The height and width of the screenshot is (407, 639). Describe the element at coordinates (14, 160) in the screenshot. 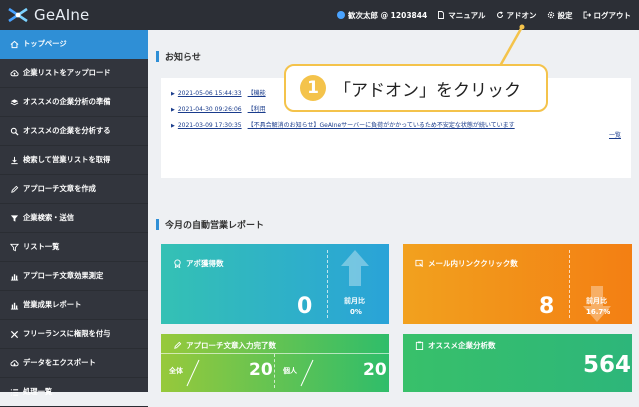

I see `download-icon` at that location.